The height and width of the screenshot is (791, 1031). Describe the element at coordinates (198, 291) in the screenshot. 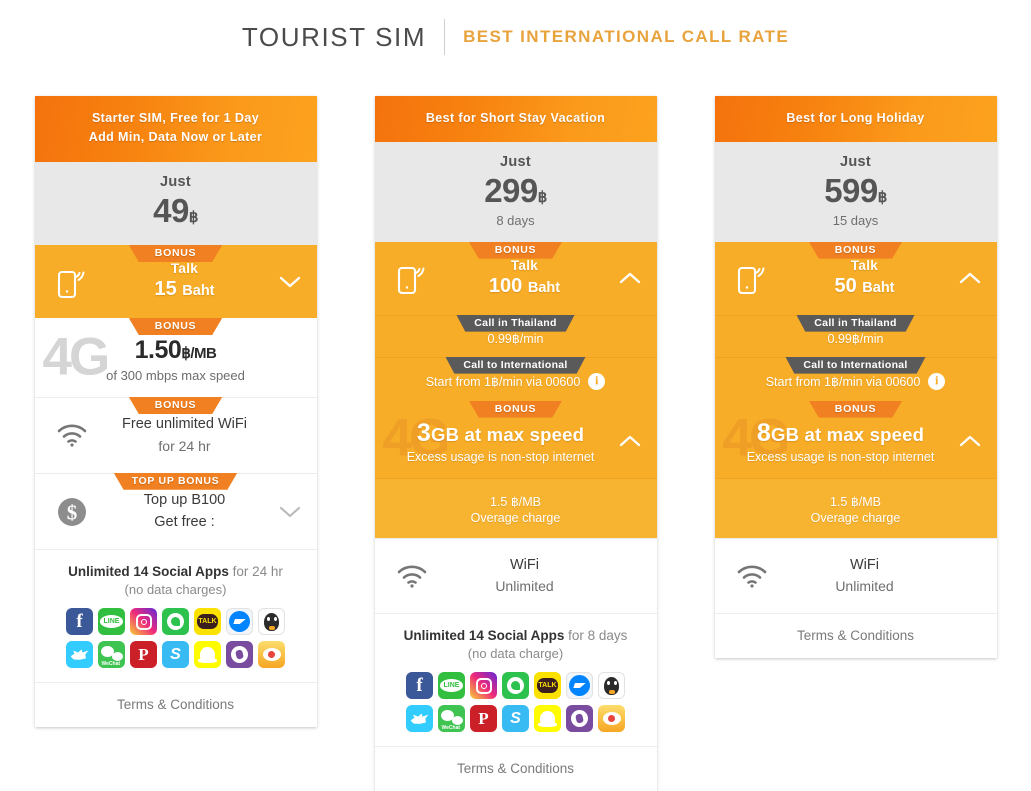

I see `talk-unit: Baht` at that location.